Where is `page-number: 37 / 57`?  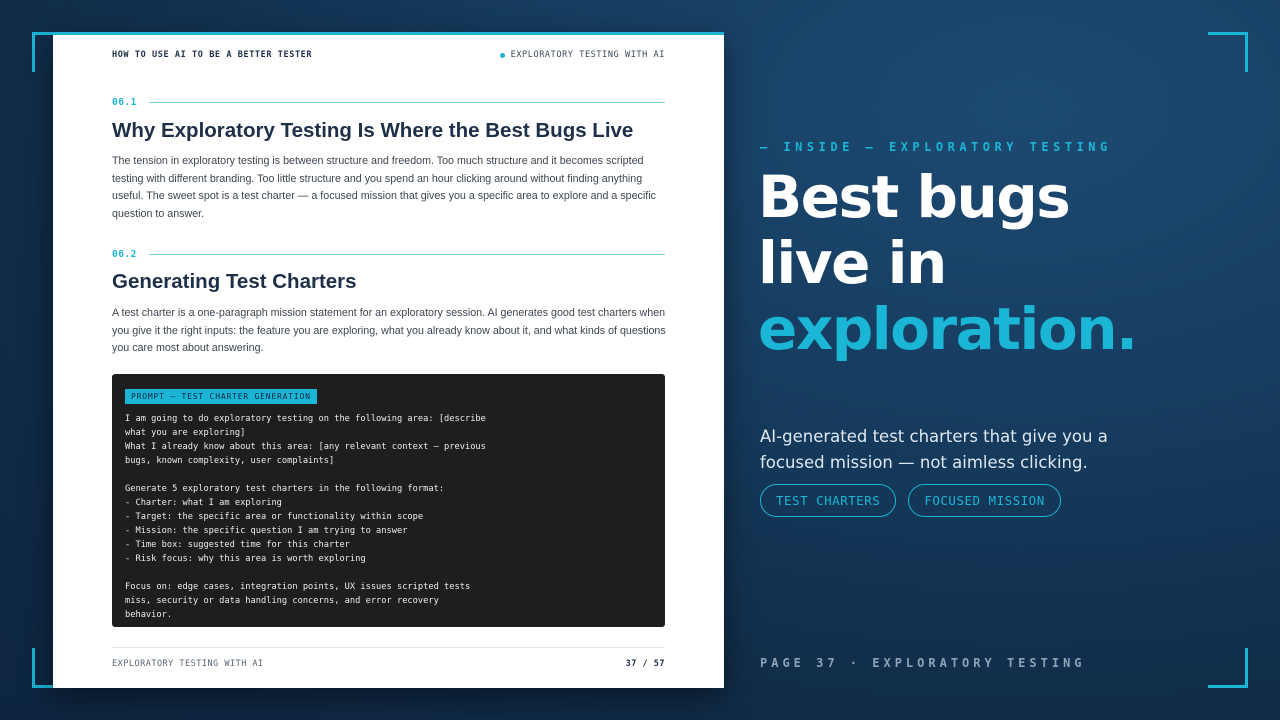
page-number: 37 / 57 is located at coordinates (645, 664).